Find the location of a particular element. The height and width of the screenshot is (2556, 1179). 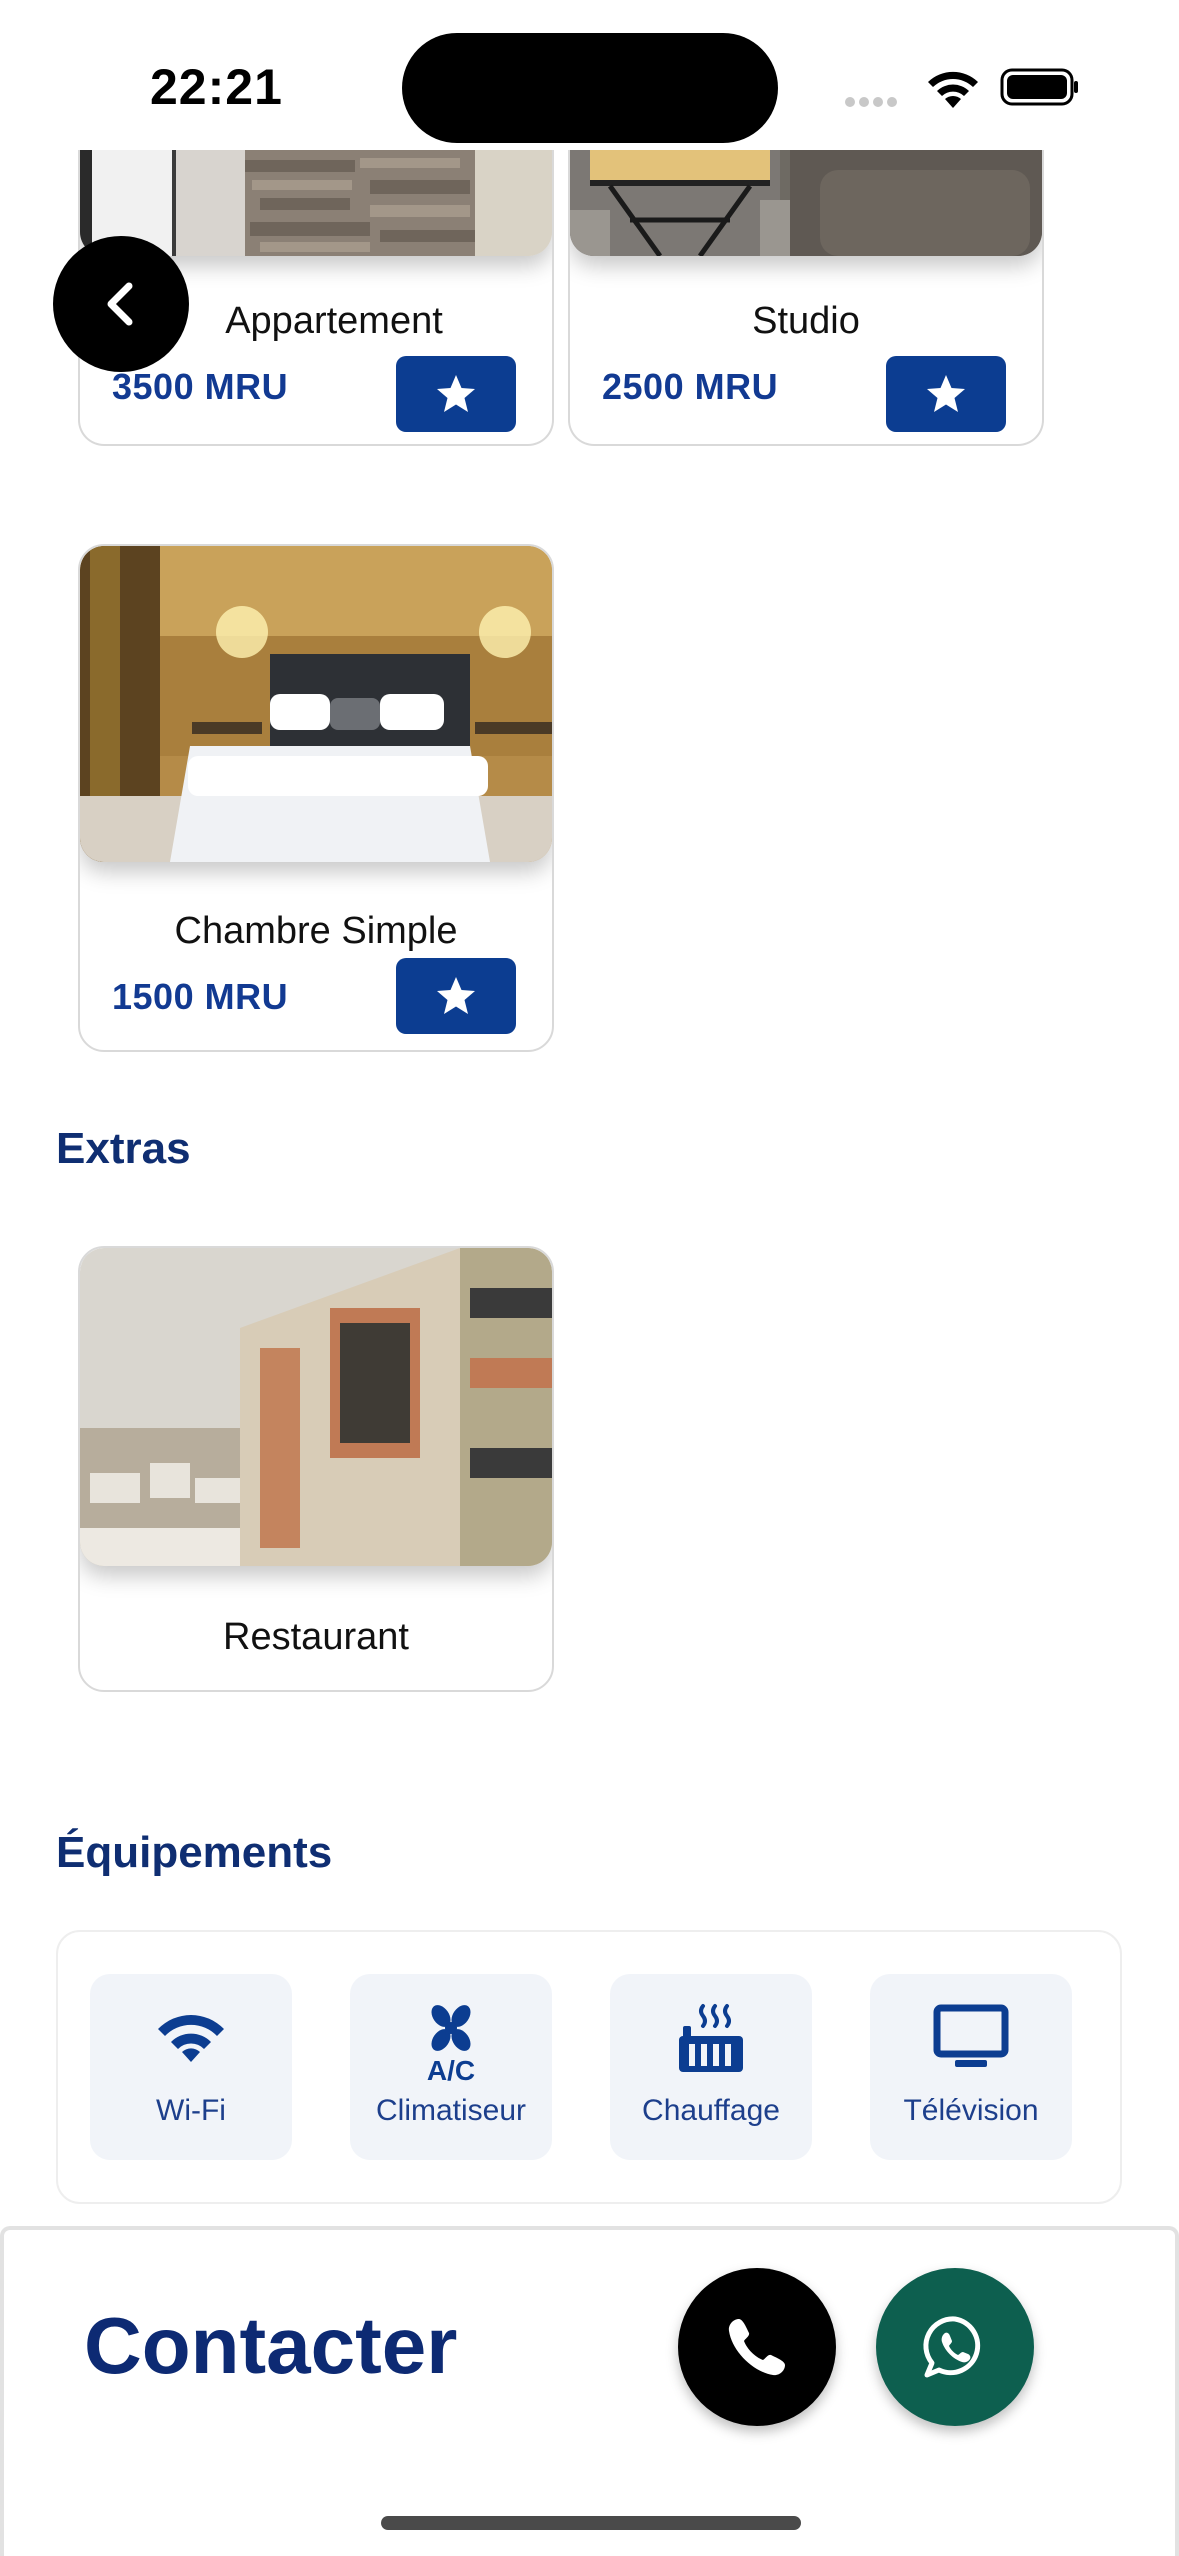

extras-heading: Extras is located at coordinates (123, 1148).